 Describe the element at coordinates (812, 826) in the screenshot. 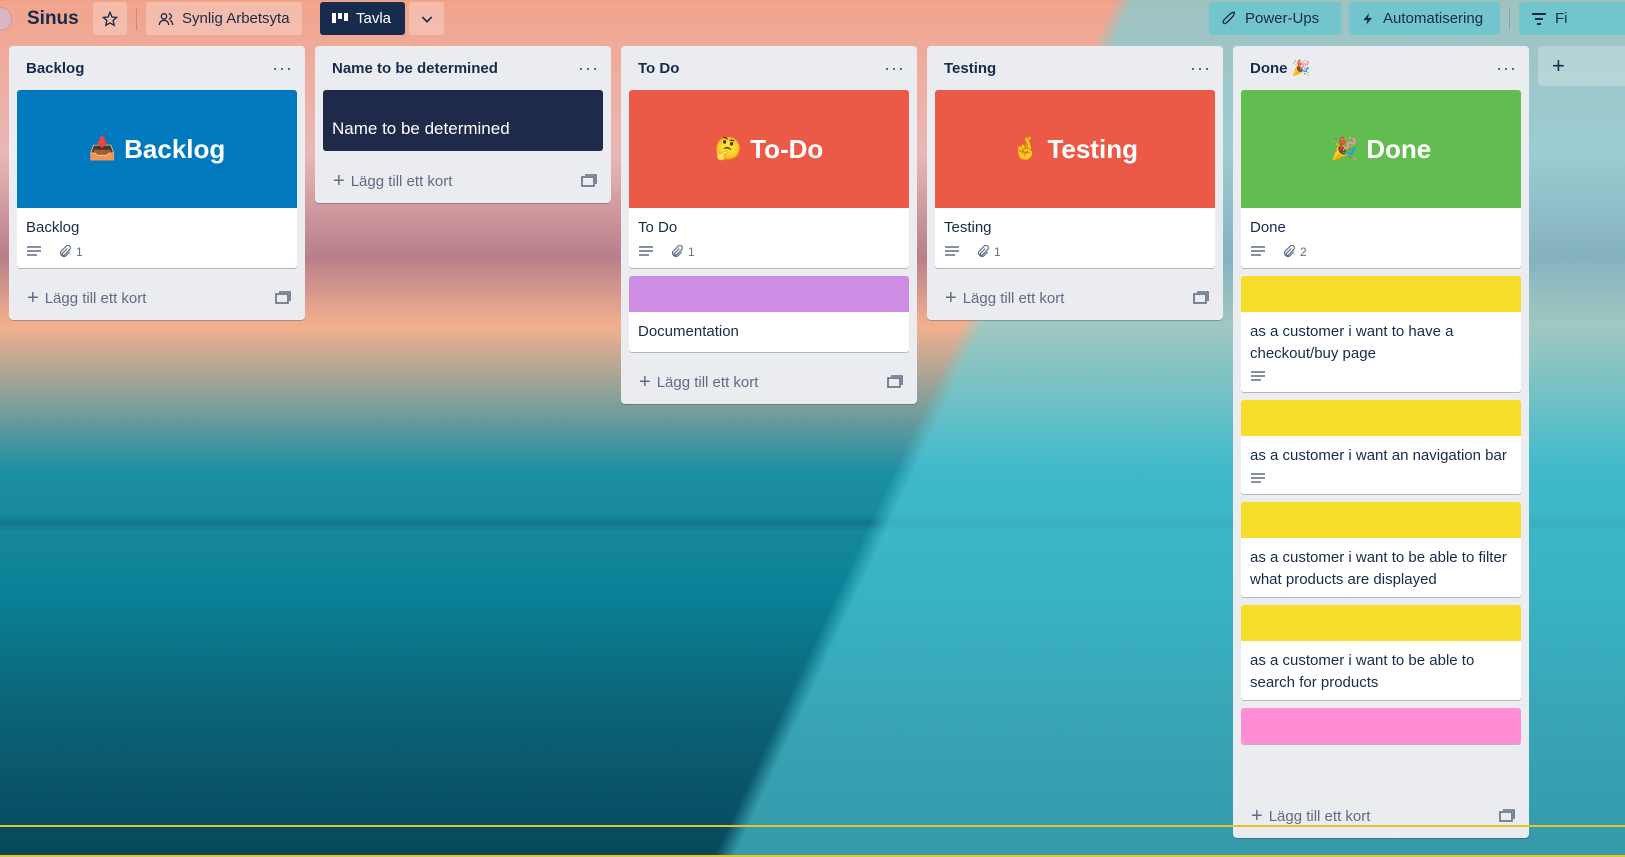

I see `scrollbar-track` at that location.